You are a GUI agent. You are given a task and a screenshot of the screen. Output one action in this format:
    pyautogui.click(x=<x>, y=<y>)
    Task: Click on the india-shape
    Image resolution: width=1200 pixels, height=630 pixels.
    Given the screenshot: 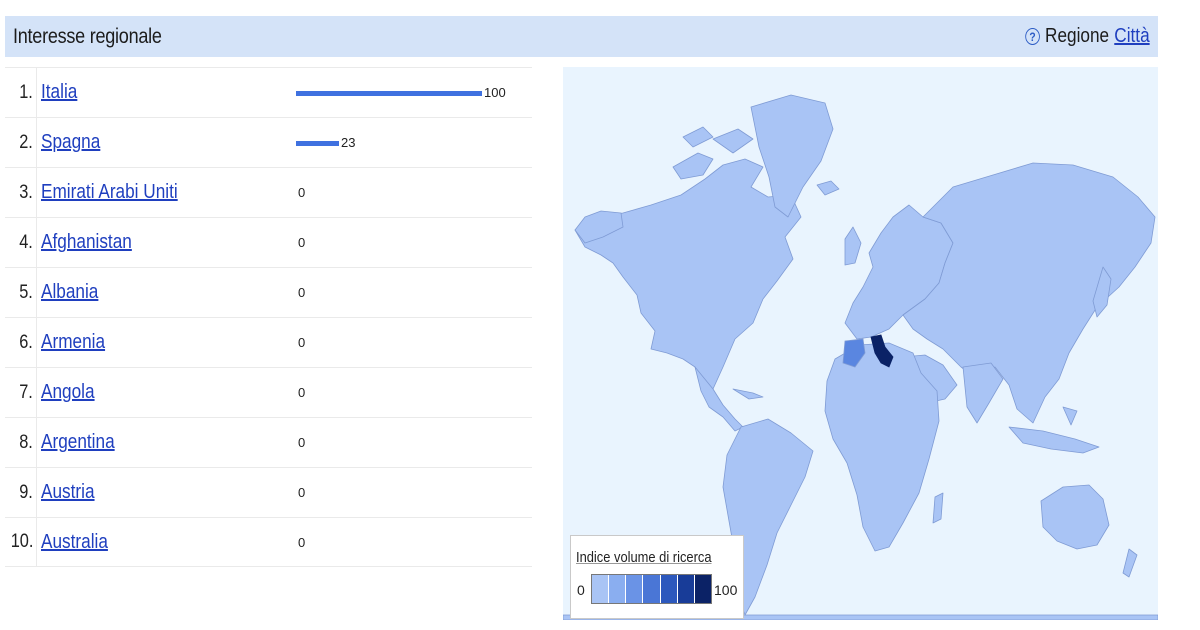 What is the action you would take?
    pyautogui.click(x=983, y=393)
    